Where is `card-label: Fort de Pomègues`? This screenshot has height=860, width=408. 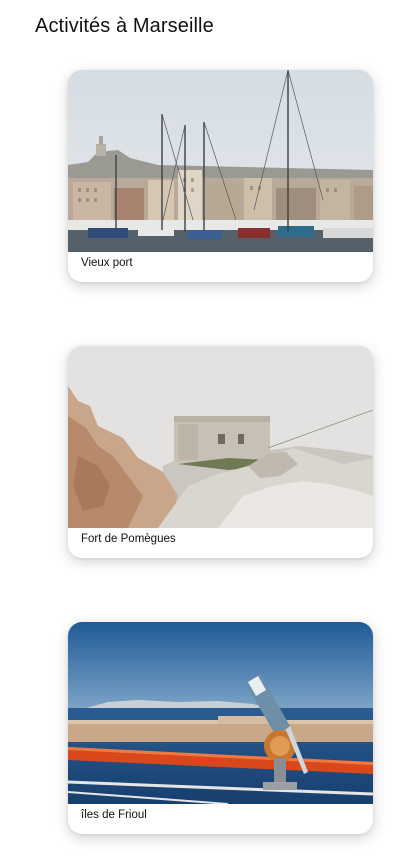
card-label: Fort de Pomègues is located at coordinates (128, 539).